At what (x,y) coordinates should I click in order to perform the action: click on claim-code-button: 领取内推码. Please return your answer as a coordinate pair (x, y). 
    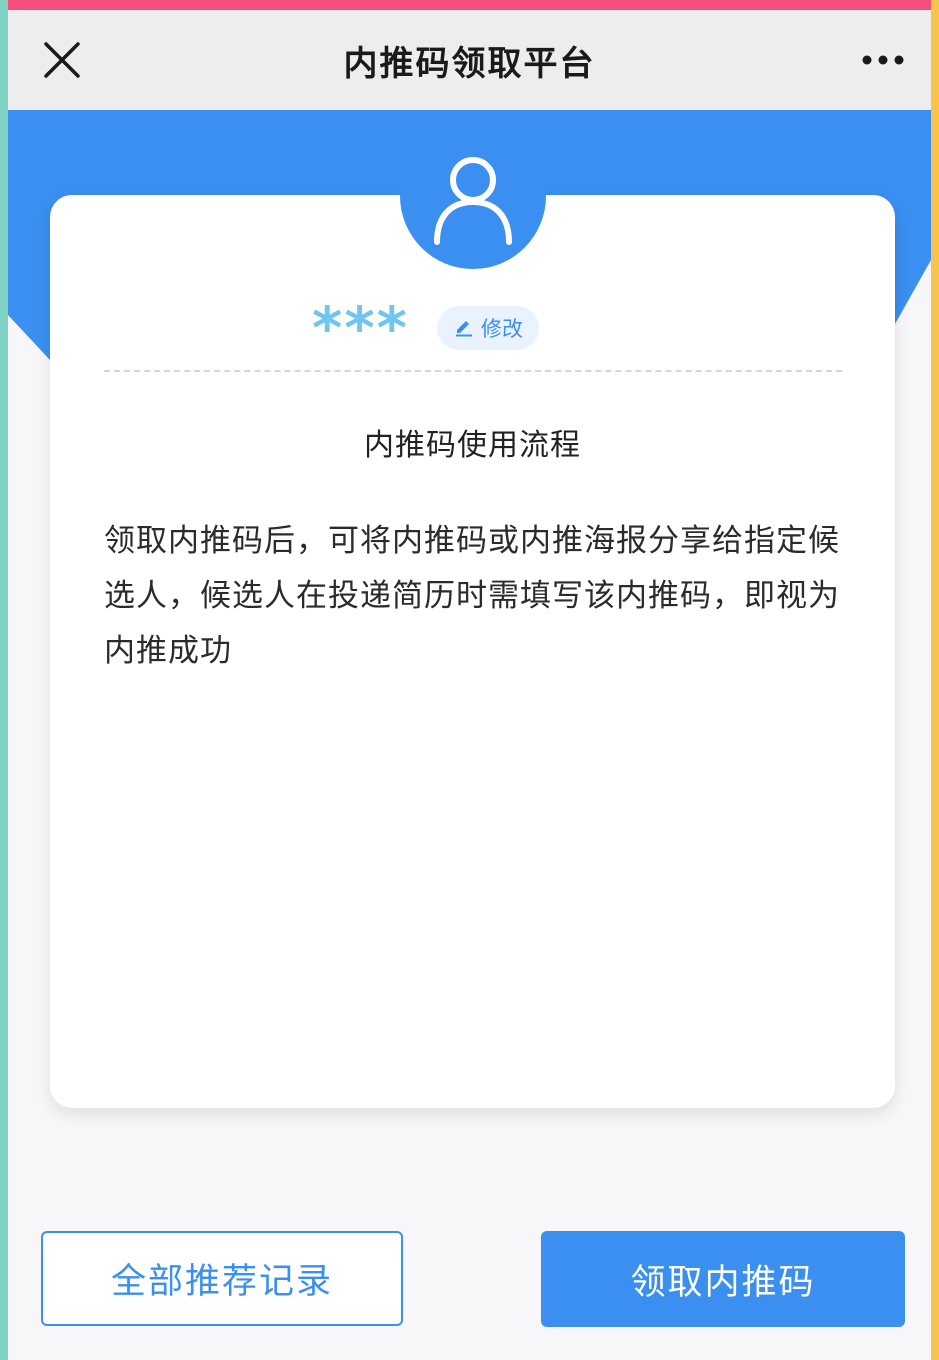
    Looking at the image, I should click on (723, 1279).